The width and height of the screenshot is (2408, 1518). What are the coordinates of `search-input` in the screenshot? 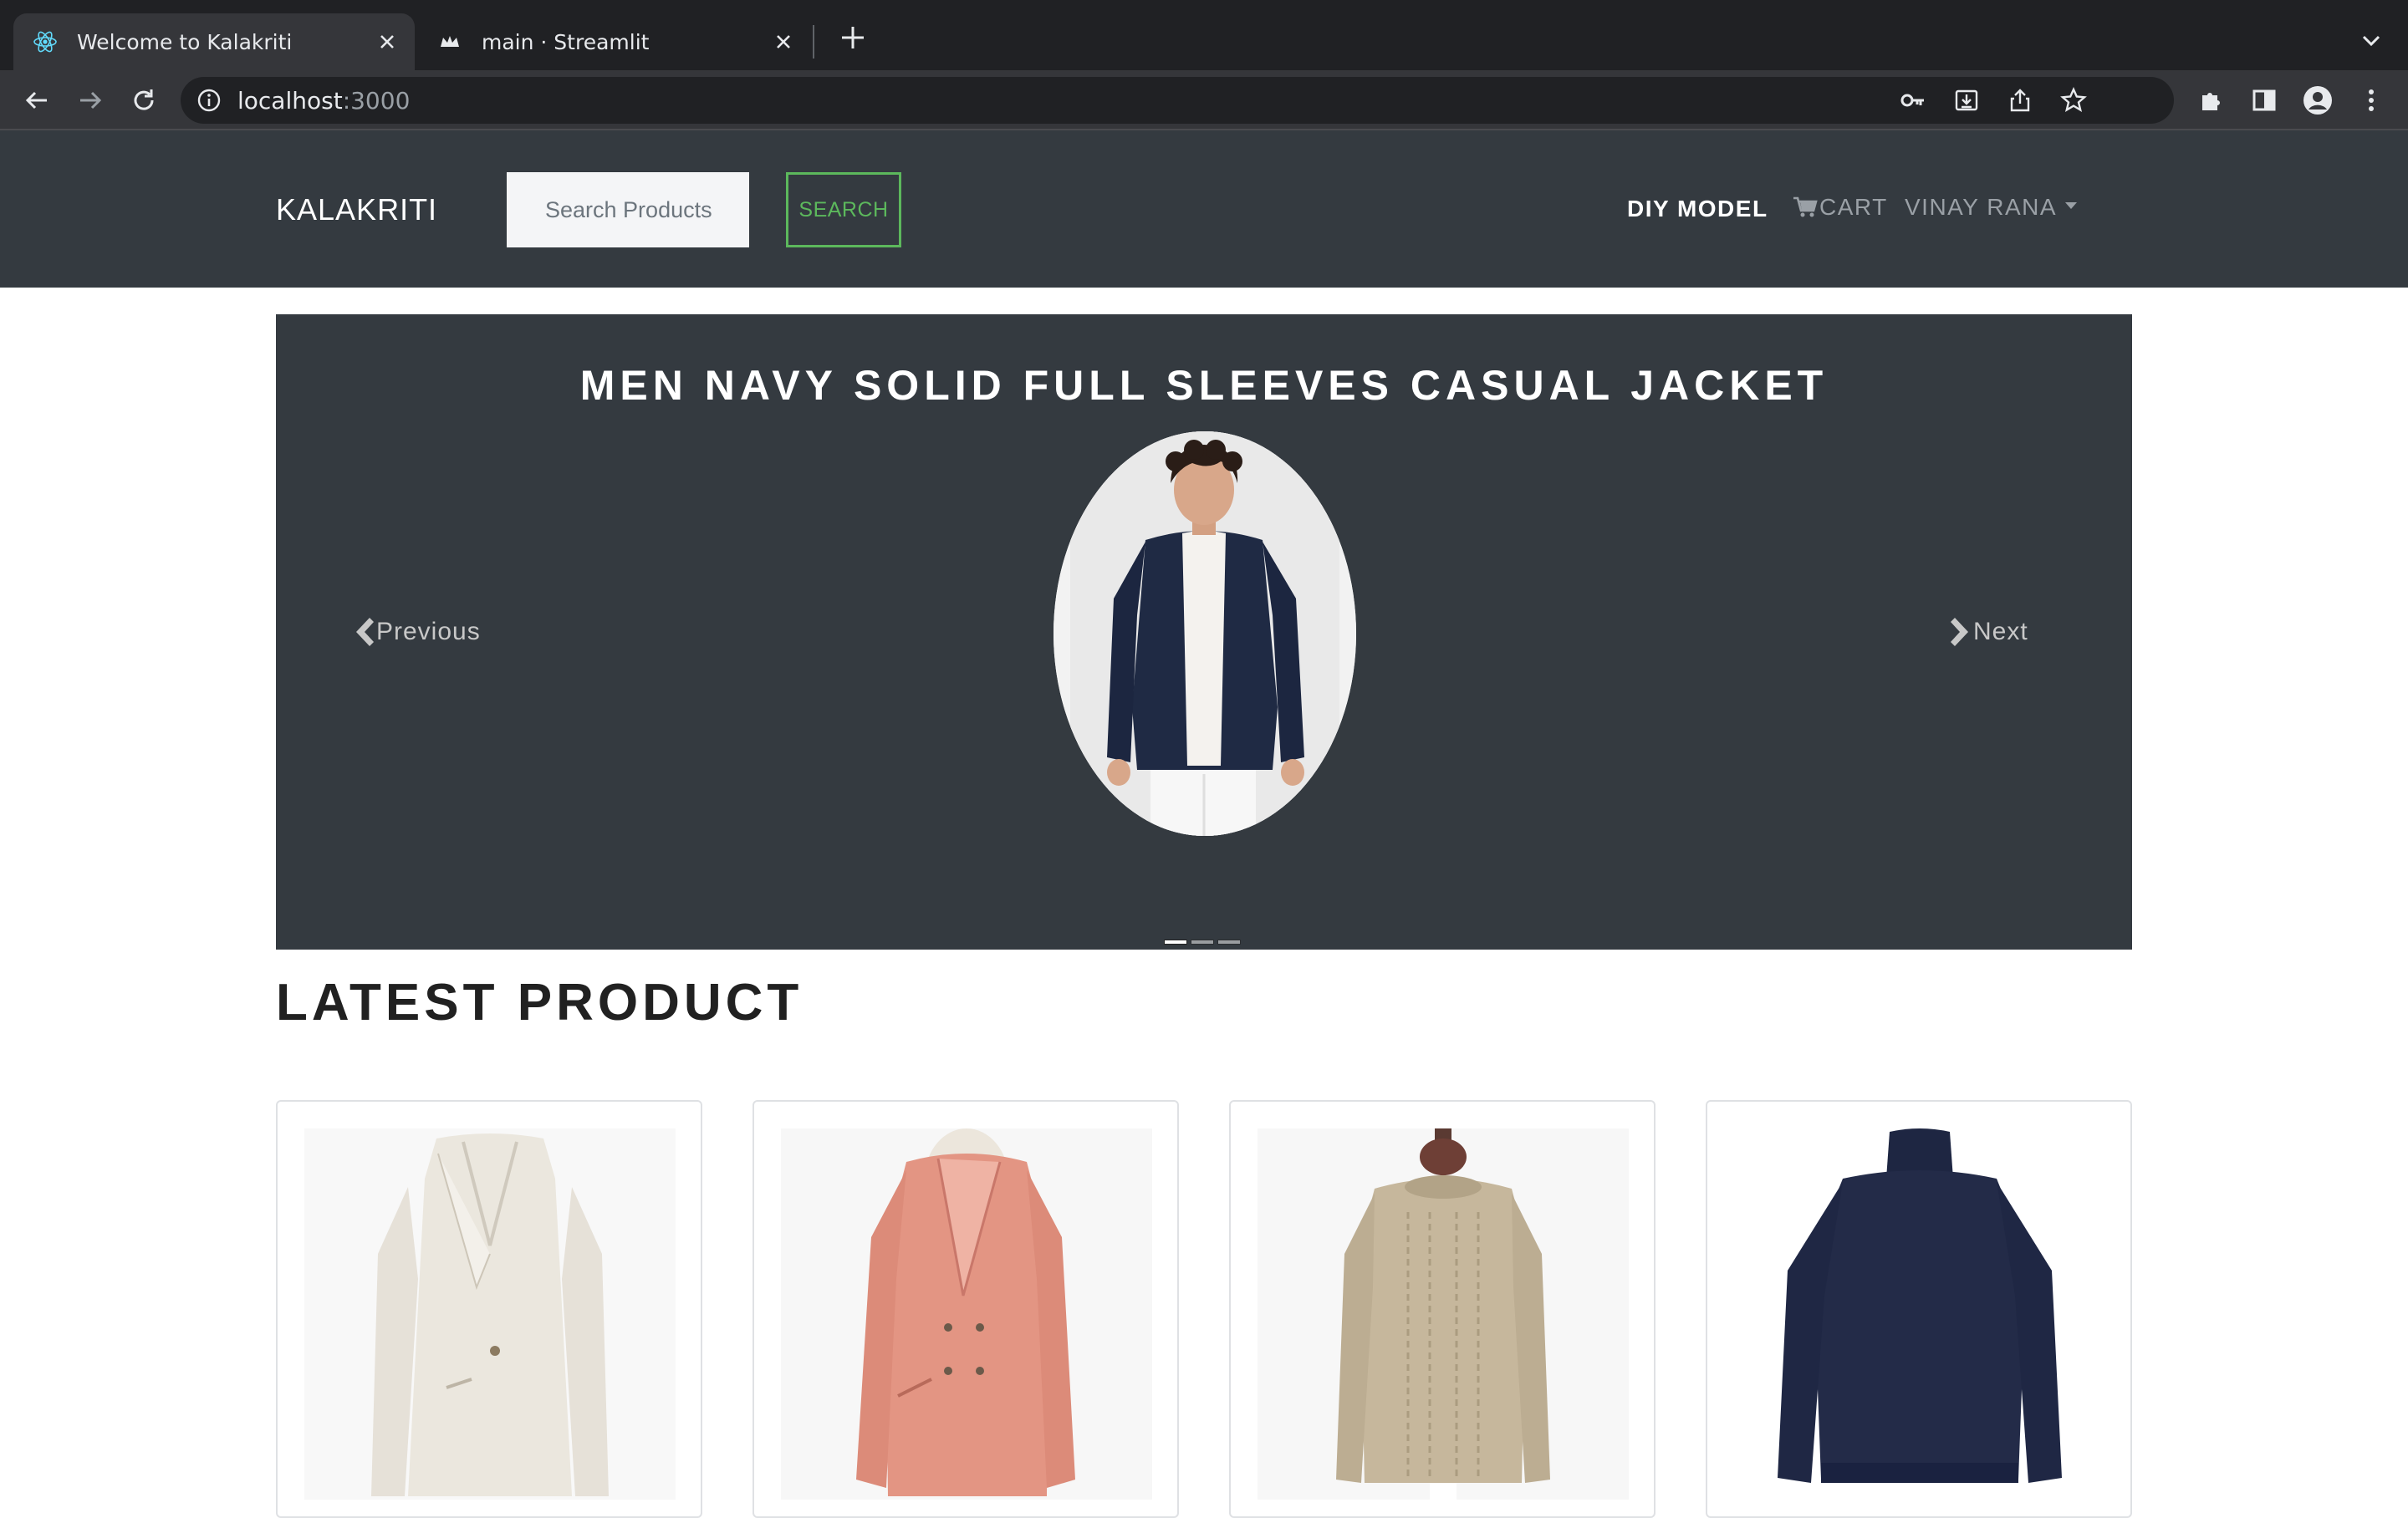 It's located at (628, 209).